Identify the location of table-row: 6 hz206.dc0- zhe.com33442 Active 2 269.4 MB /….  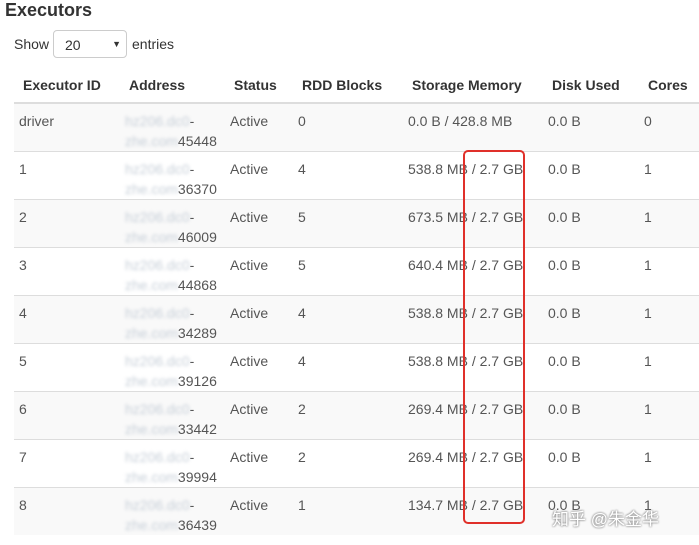
(356, 415).